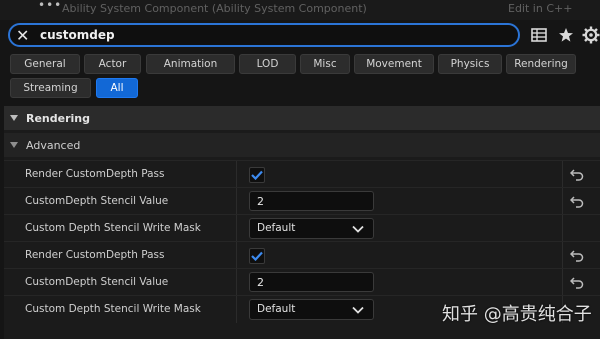 The image size is (600, 339). What do you see at coordinates (541, 64) in the screenshot?
I see `filter-rendering-button: Rendering` at bounding box center [541, 64].